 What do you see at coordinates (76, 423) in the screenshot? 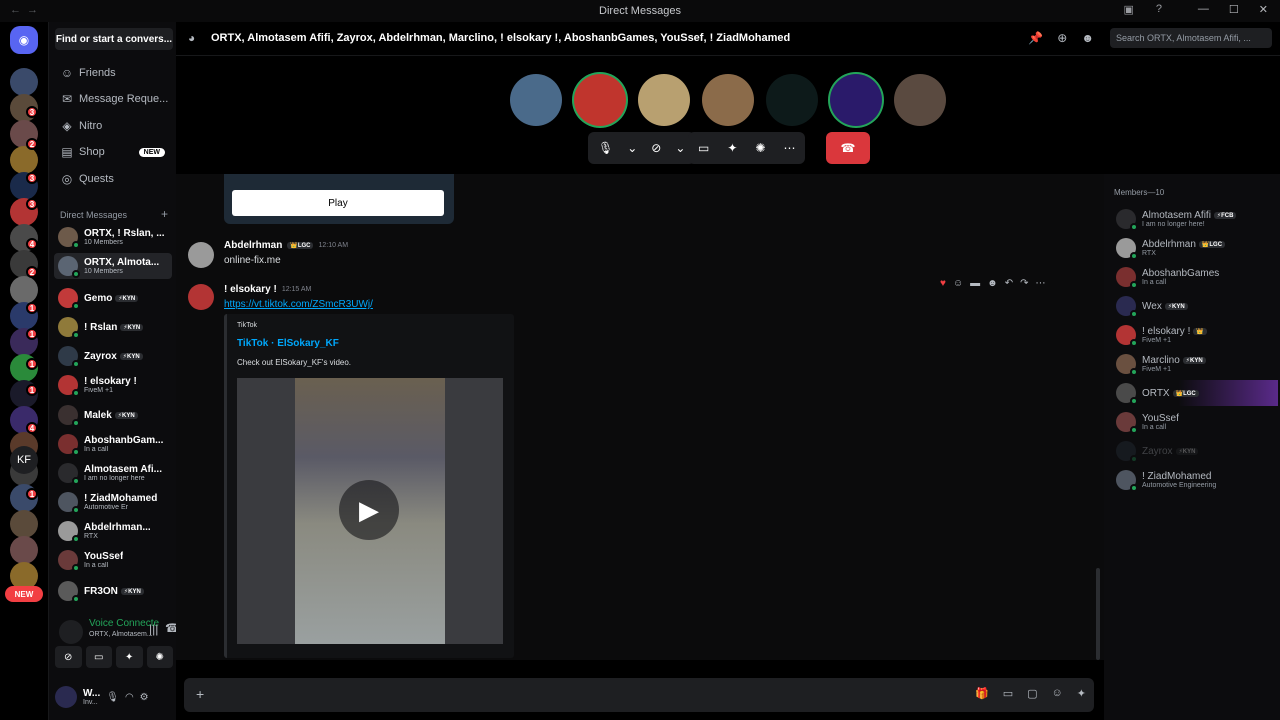
I see `status-indicator` at bounding box center [76, 423].